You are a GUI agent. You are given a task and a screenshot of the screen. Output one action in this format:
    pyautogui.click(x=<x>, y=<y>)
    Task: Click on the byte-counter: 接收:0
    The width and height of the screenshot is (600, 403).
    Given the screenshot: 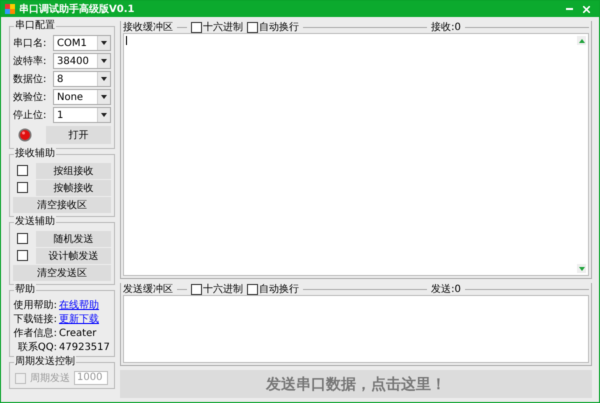 What is the action you would take?
    pyautogui.click(x=446, y=27)
    